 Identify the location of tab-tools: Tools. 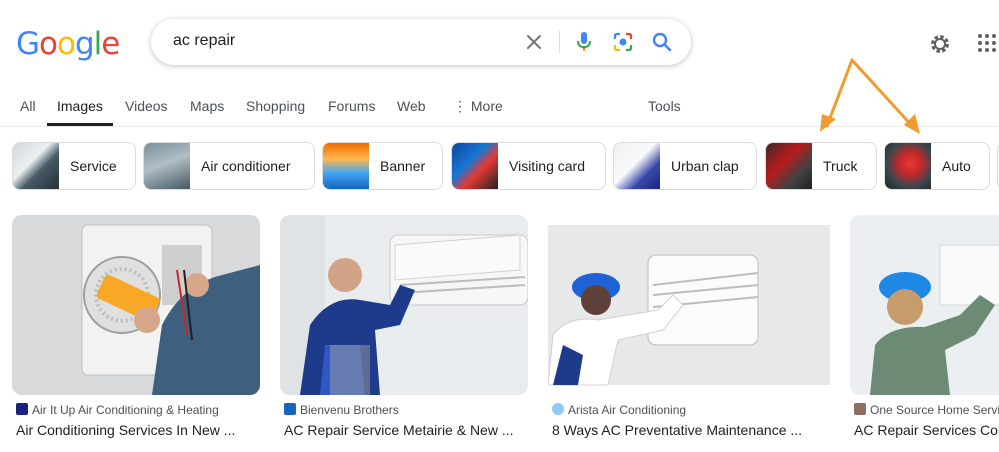
(664, 106).